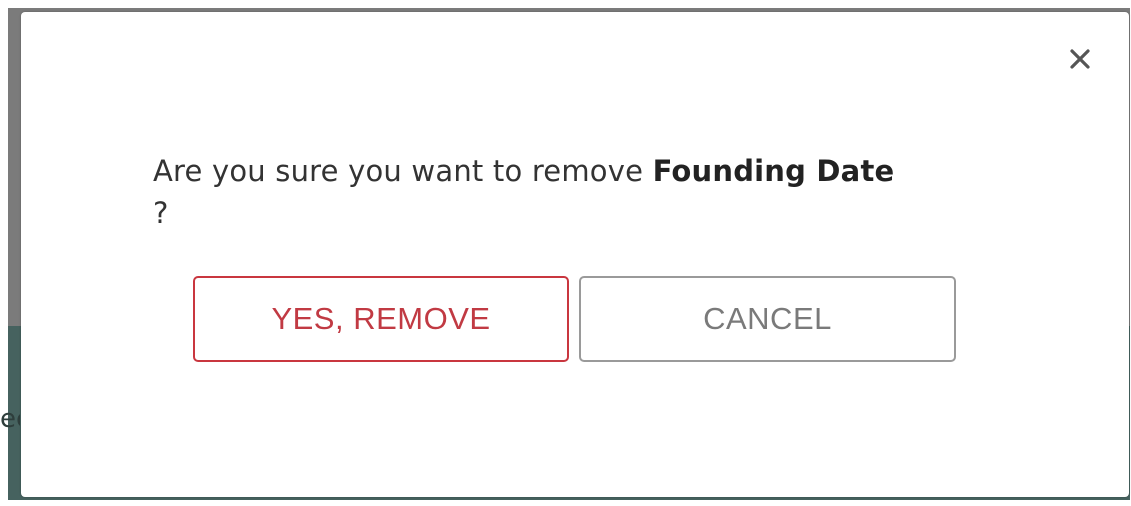  I want to click on close-icon, so click(1080, 59).